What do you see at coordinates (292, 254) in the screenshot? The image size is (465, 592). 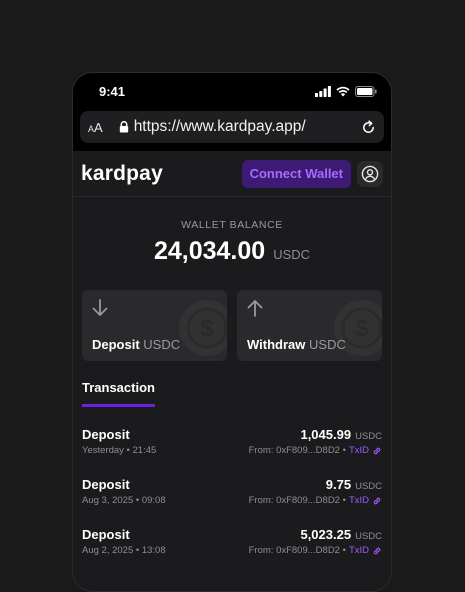 I see `balance-unit: USDC` at bounding box center [292, 254].